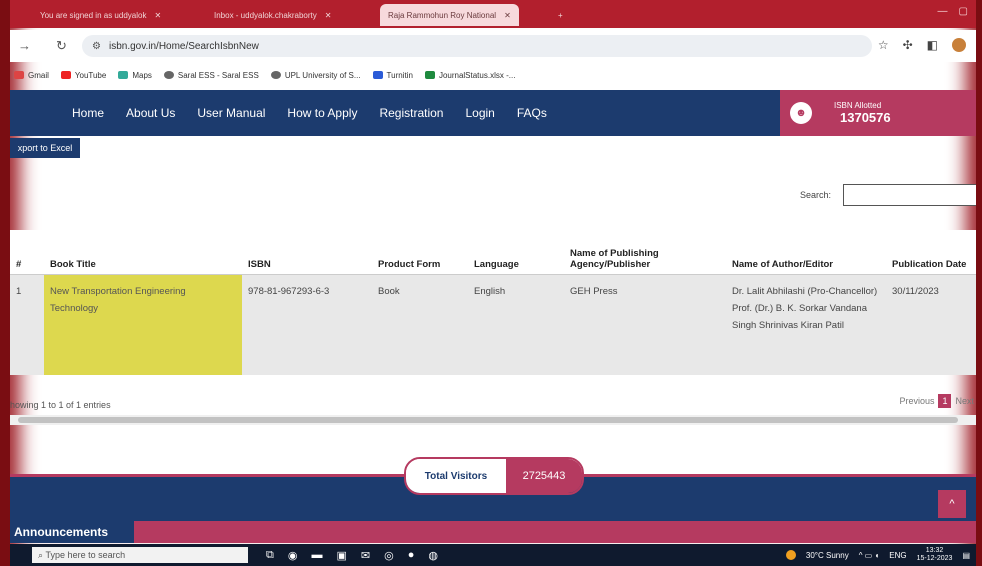 Image resolution: width=982 pixels, height=566 pixels. What do you see at coordinates (211, 75) in the screenshot?
I see `bookmark-saral: Saral ESS - Saral ESS` at bounding box center [211, 75].